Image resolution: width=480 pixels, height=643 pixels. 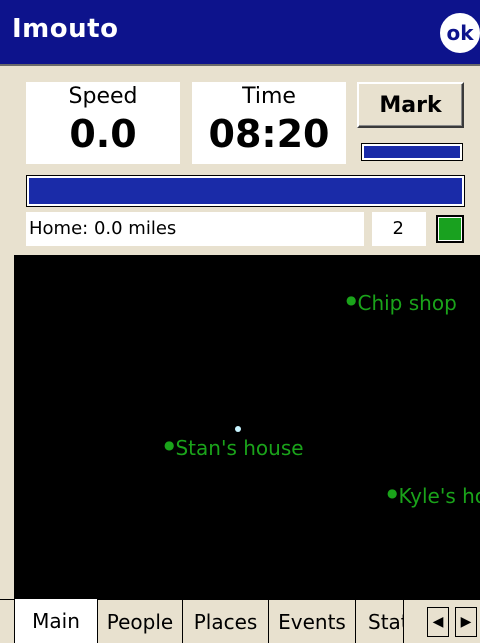 I want to click on title-divider, so click(x=240, y=65).